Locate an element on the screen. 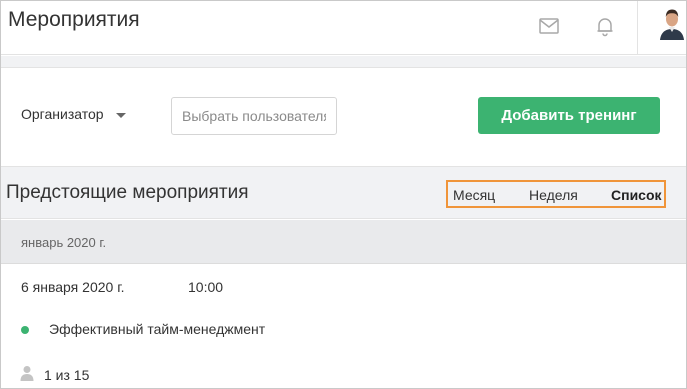  month-group-header: январь 2020 г. is located at coordinates (343, 242).